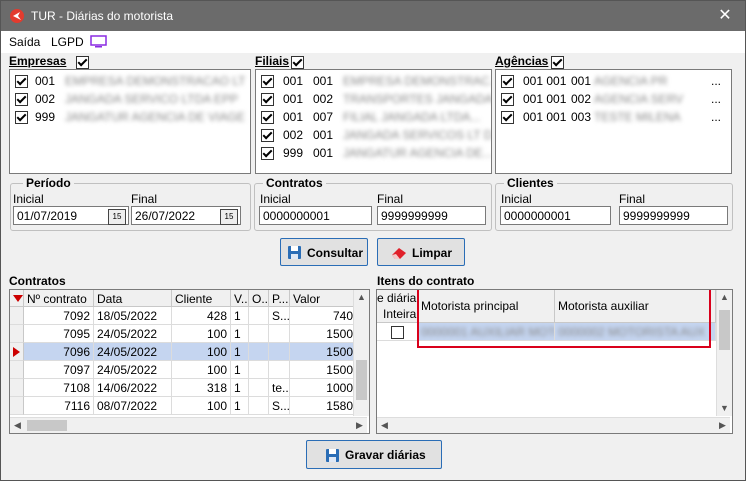  I want to click on cell: 7108, so click(59, 388).